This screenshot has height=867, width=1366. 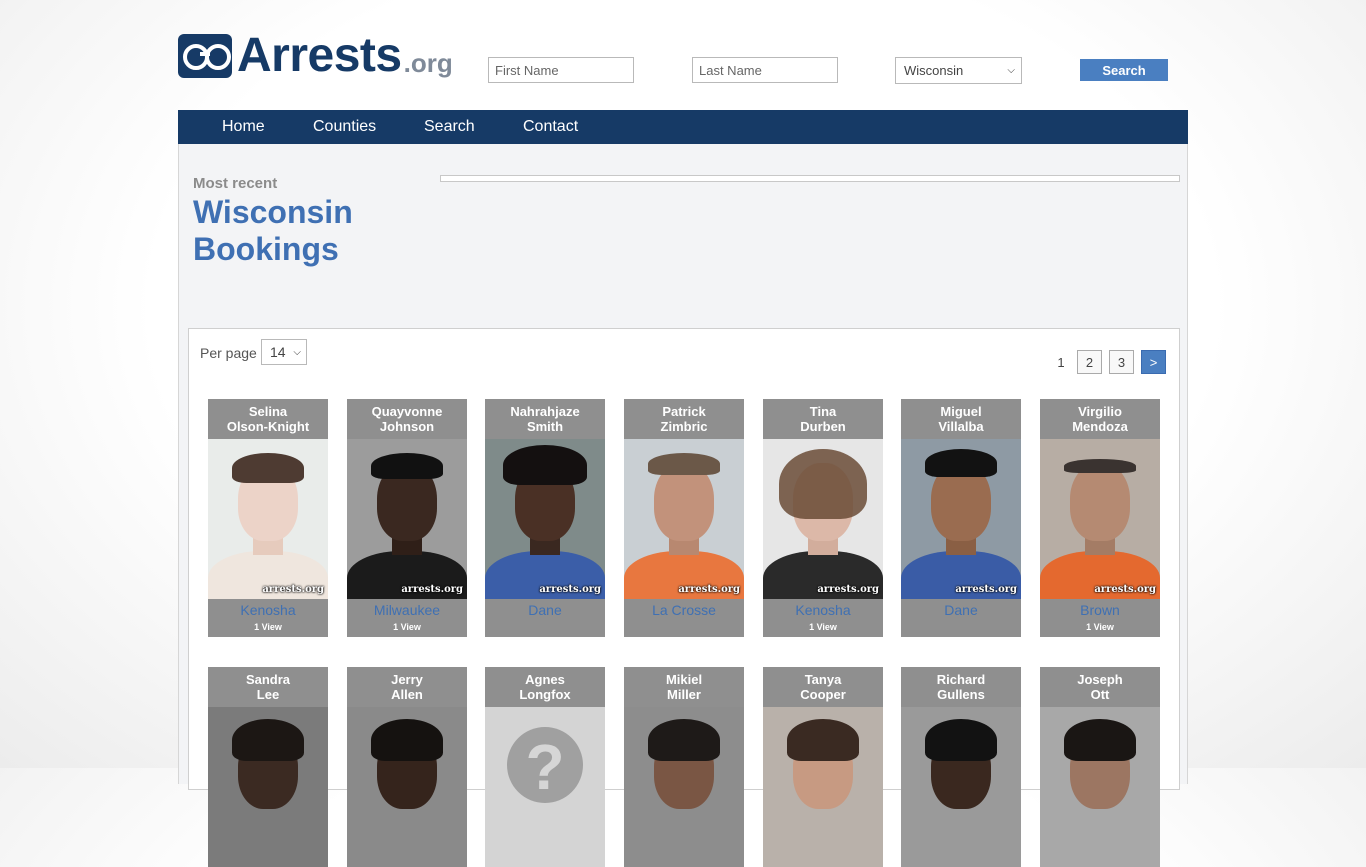 What do you see at coordinates (1121, 362) in the screenshot?
I see `page-link-3: 3` at bounding box center [1121, 362].